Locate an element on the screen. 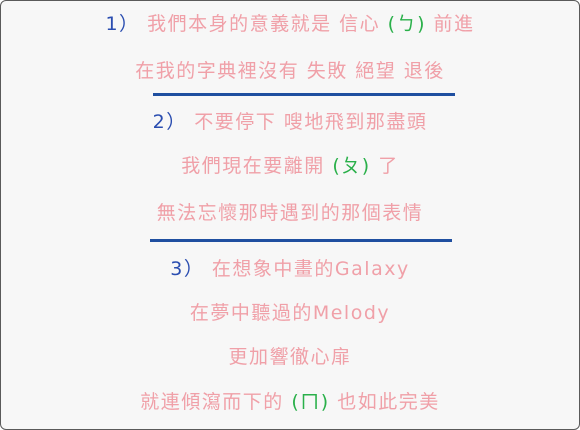  lyric-line-3: 2） 不要停下 嗖地飛到那盡頭 is located at coordinates (290, 122).